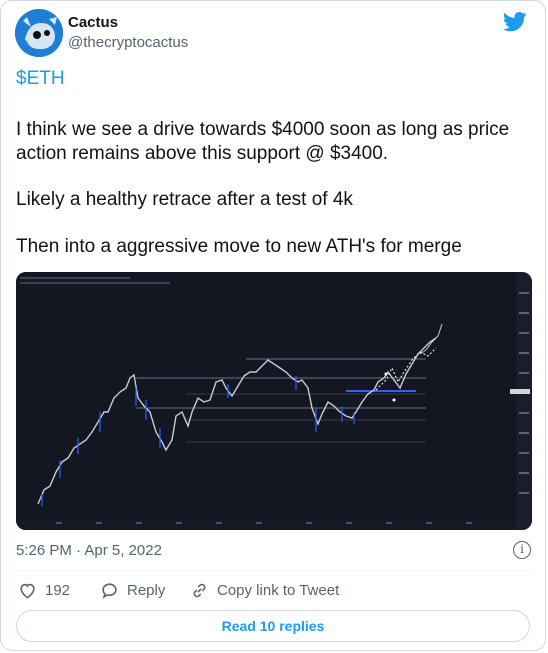 This screenshot has width=548, height=653. I want to click on tweet-actions: 192 Reply Copy link to Tweet, so click(273, 592).